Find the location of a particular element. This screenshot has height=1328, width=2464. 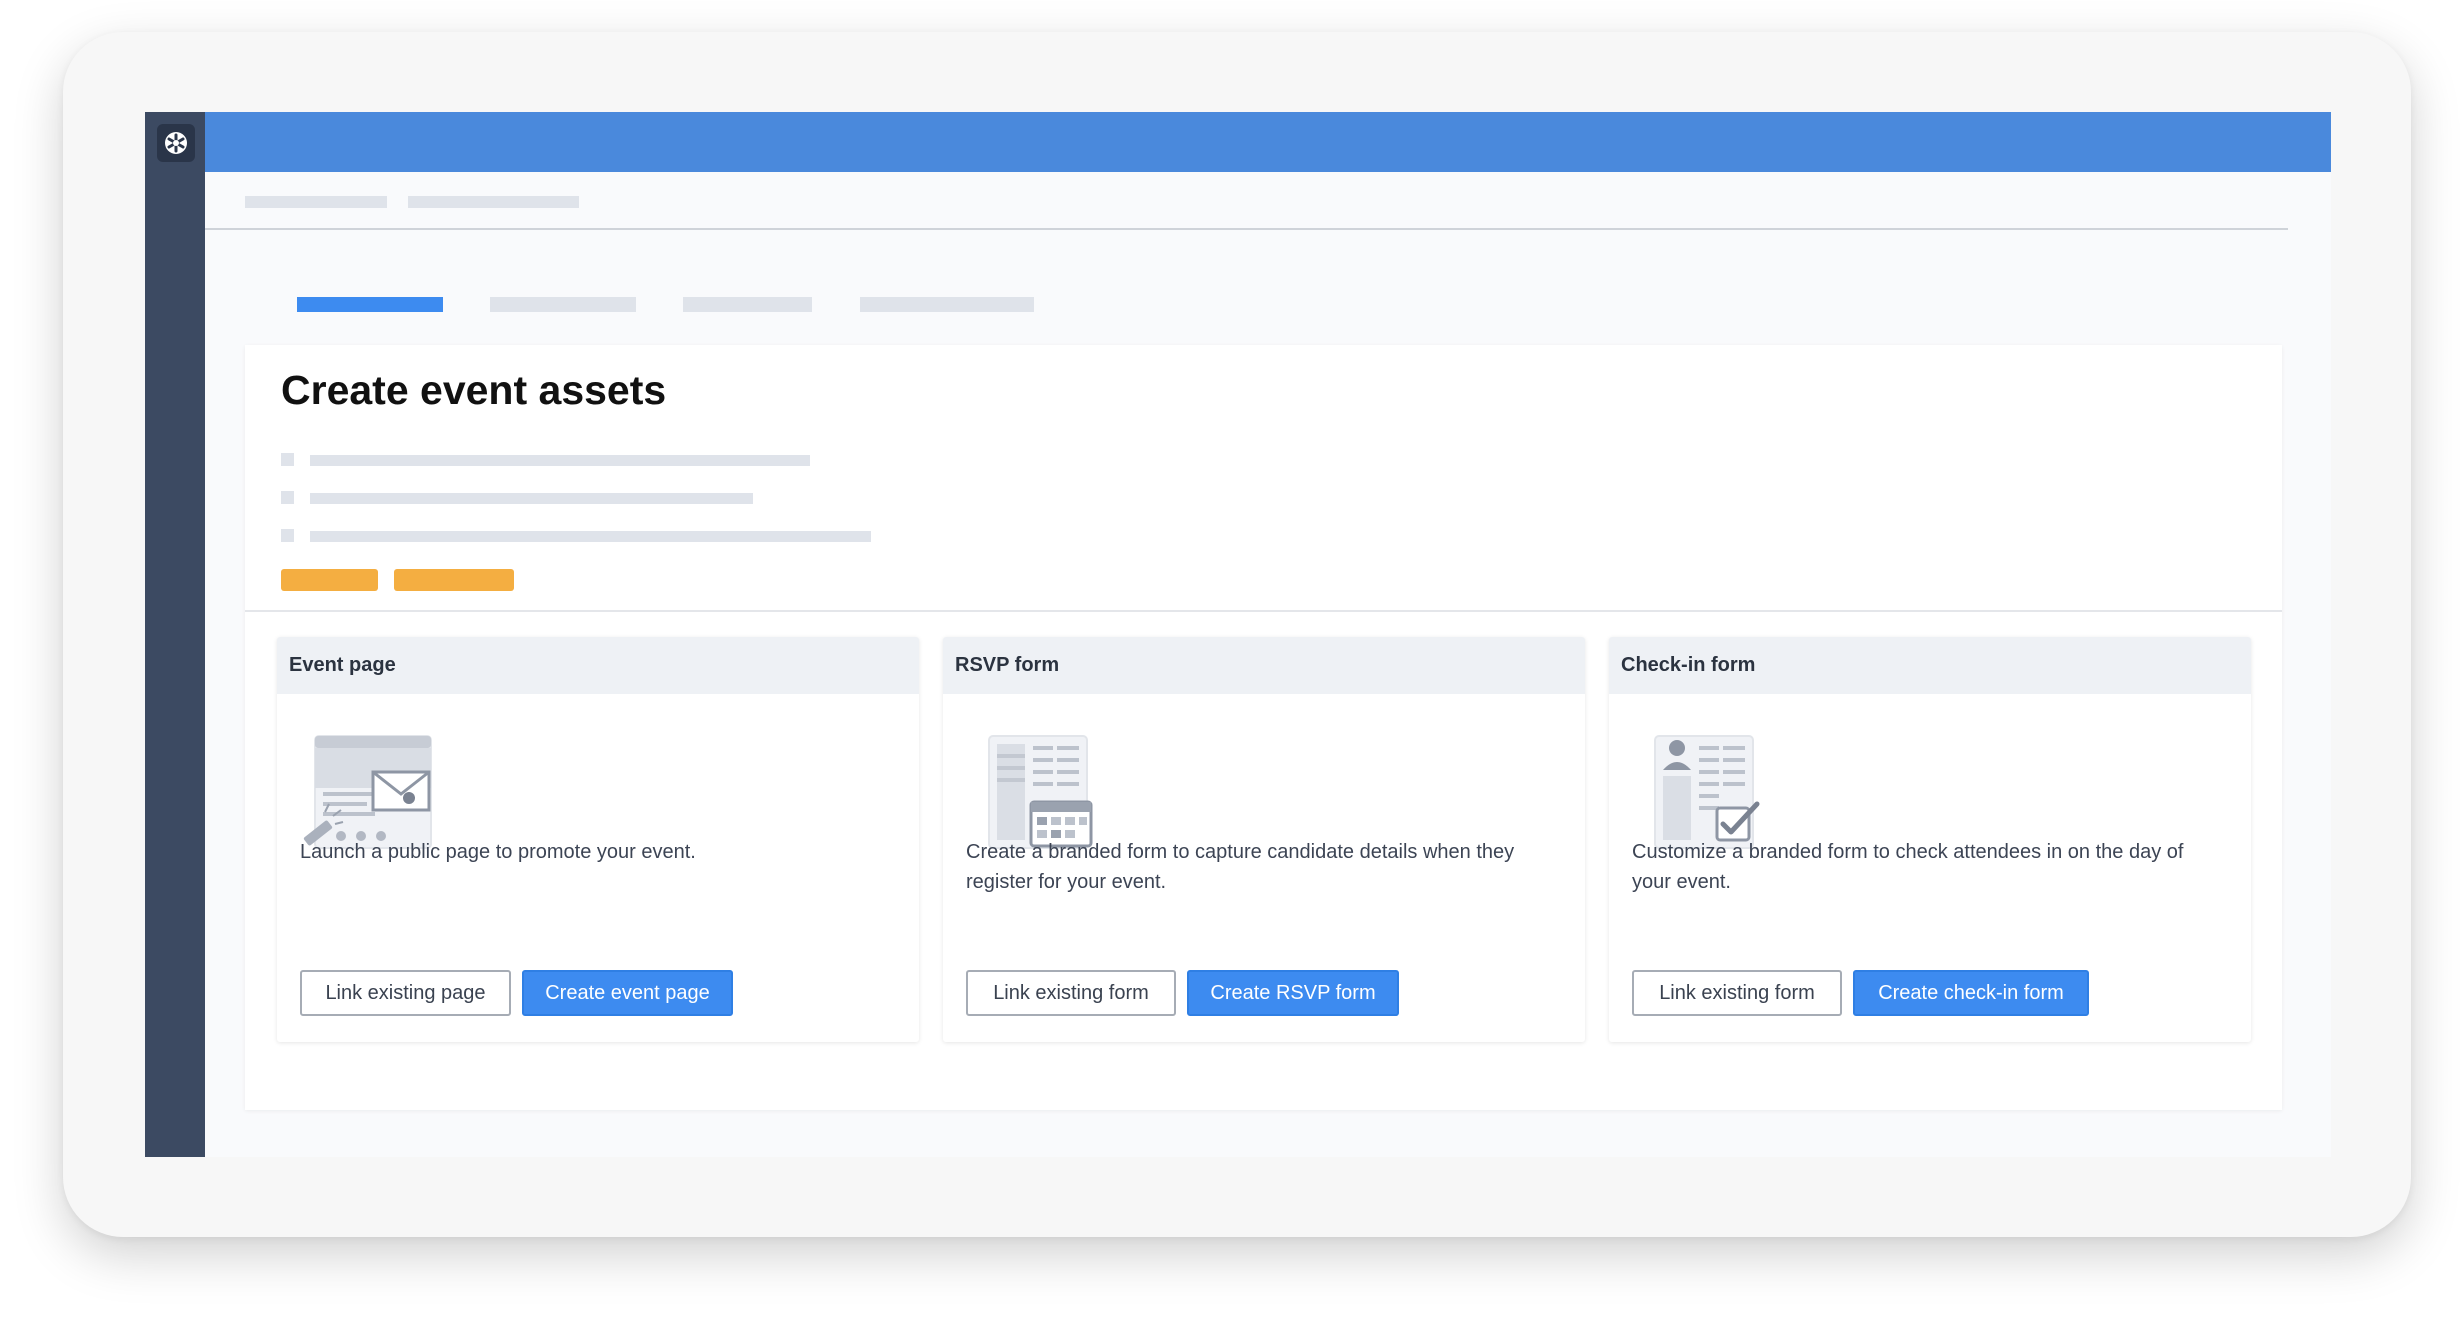

event-page-illustration-icon is located at coordinates (367, 792).